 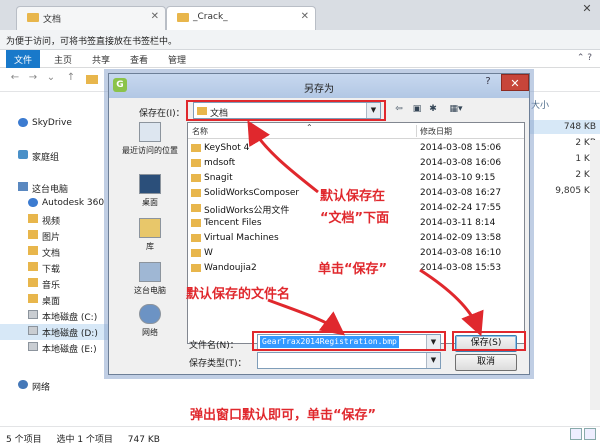 I want to click on arrow-to-save-button, so click(x=451, y=302).